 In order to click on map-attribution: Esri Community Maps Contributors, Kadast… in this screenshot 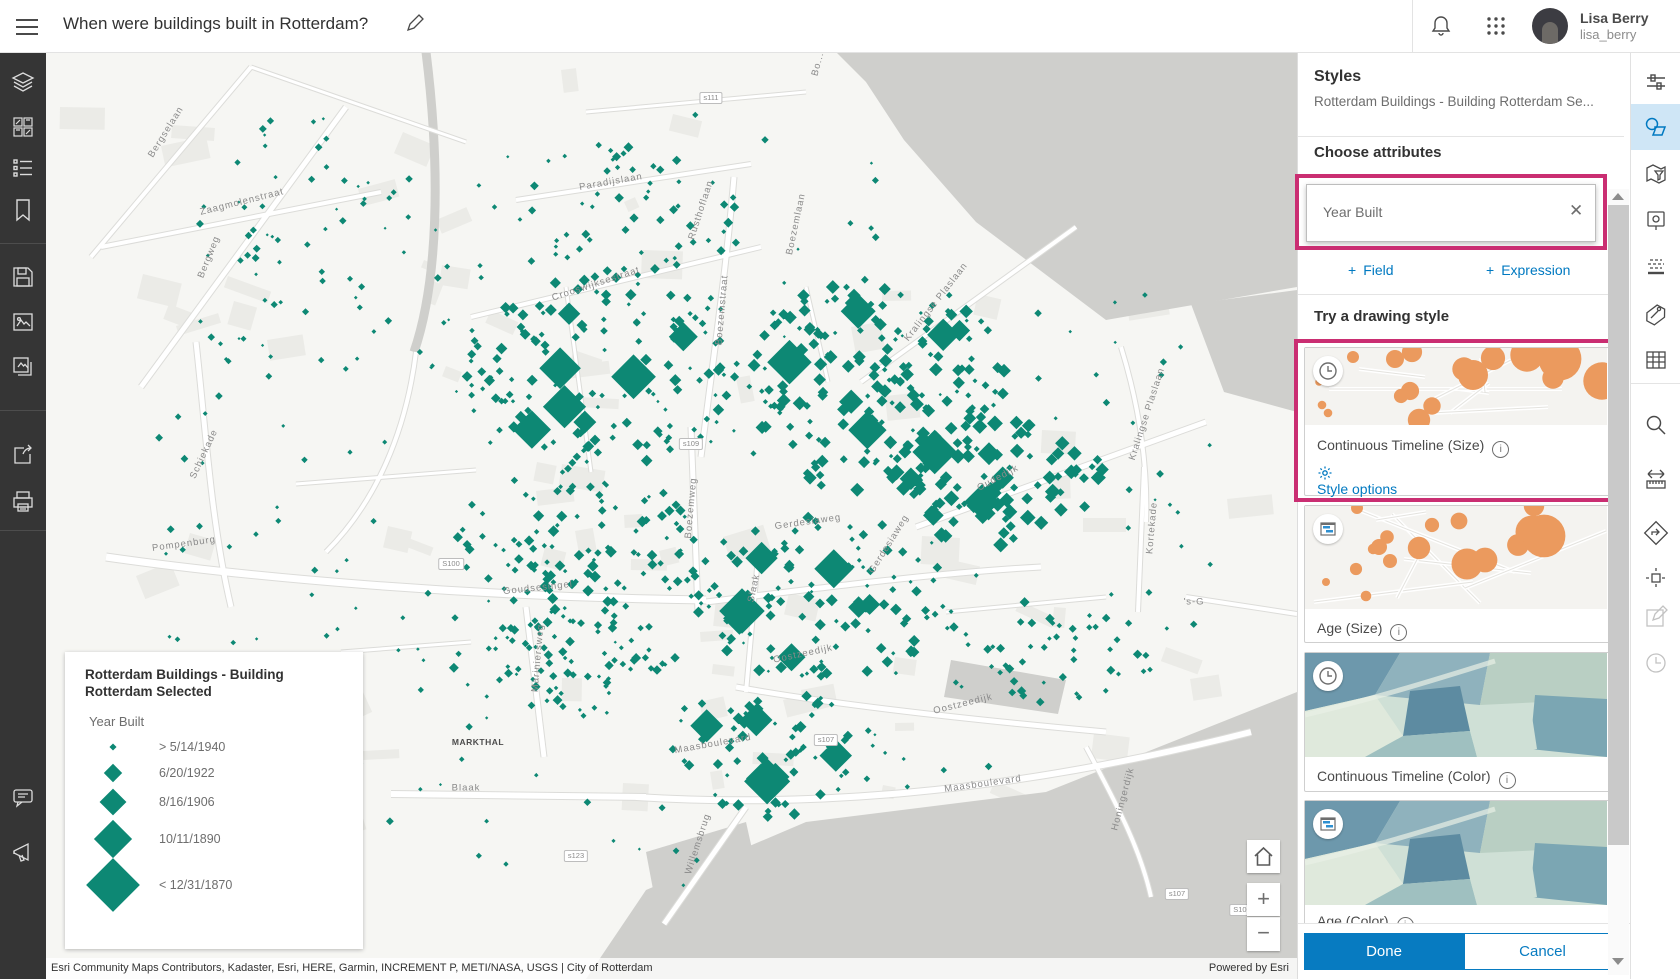, I will do `click(671, 968)`.